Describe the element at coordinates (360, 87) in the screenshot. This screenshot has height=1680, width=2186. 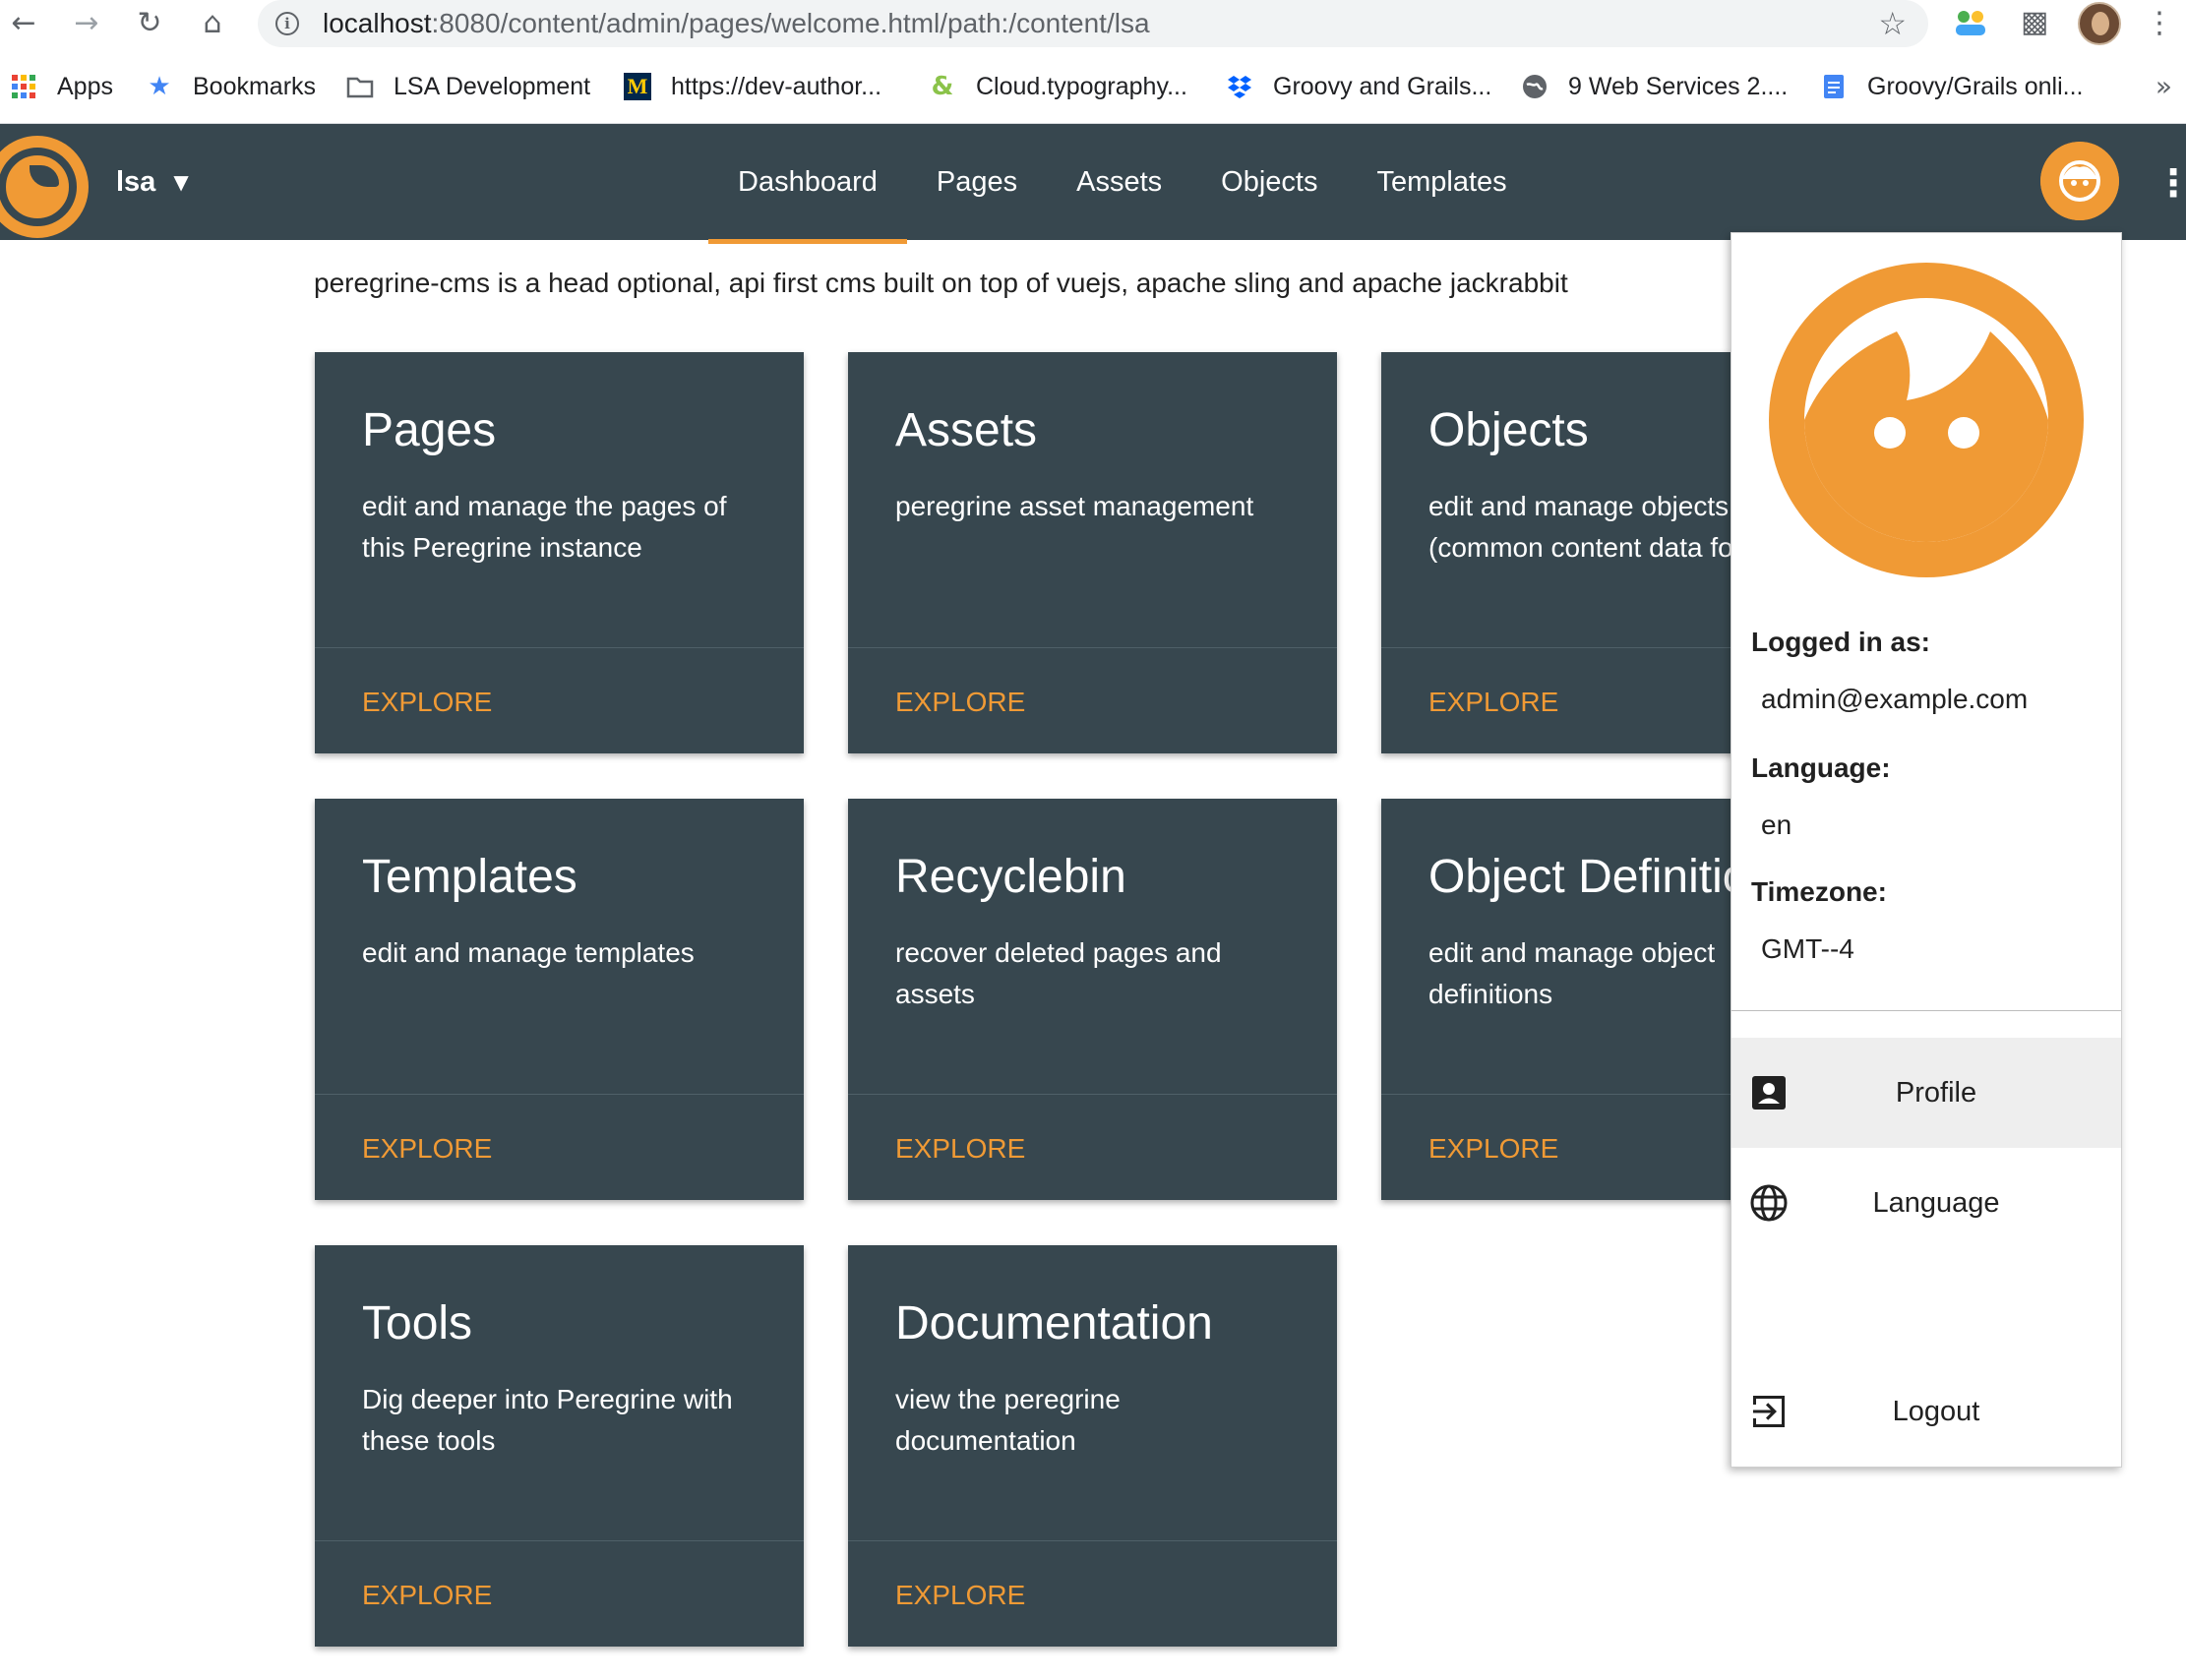
I see `folder-icon` at that location.